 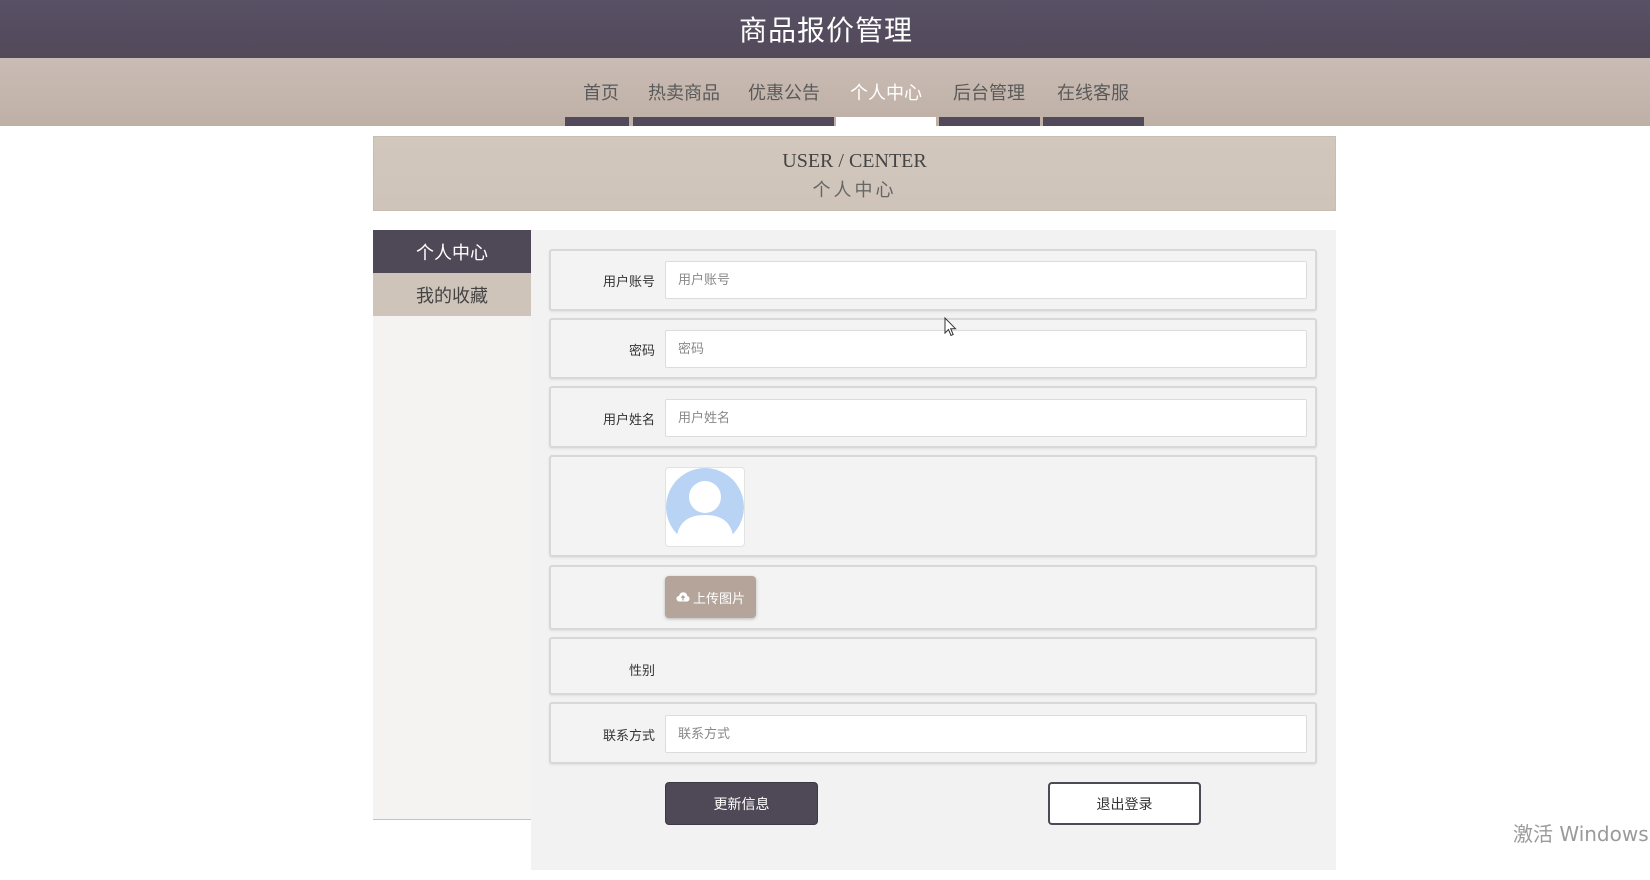 What do you see at coordinates (641, 351) in the screenshot?
I see `password-label: 密码` at bounding box center [641, 351].